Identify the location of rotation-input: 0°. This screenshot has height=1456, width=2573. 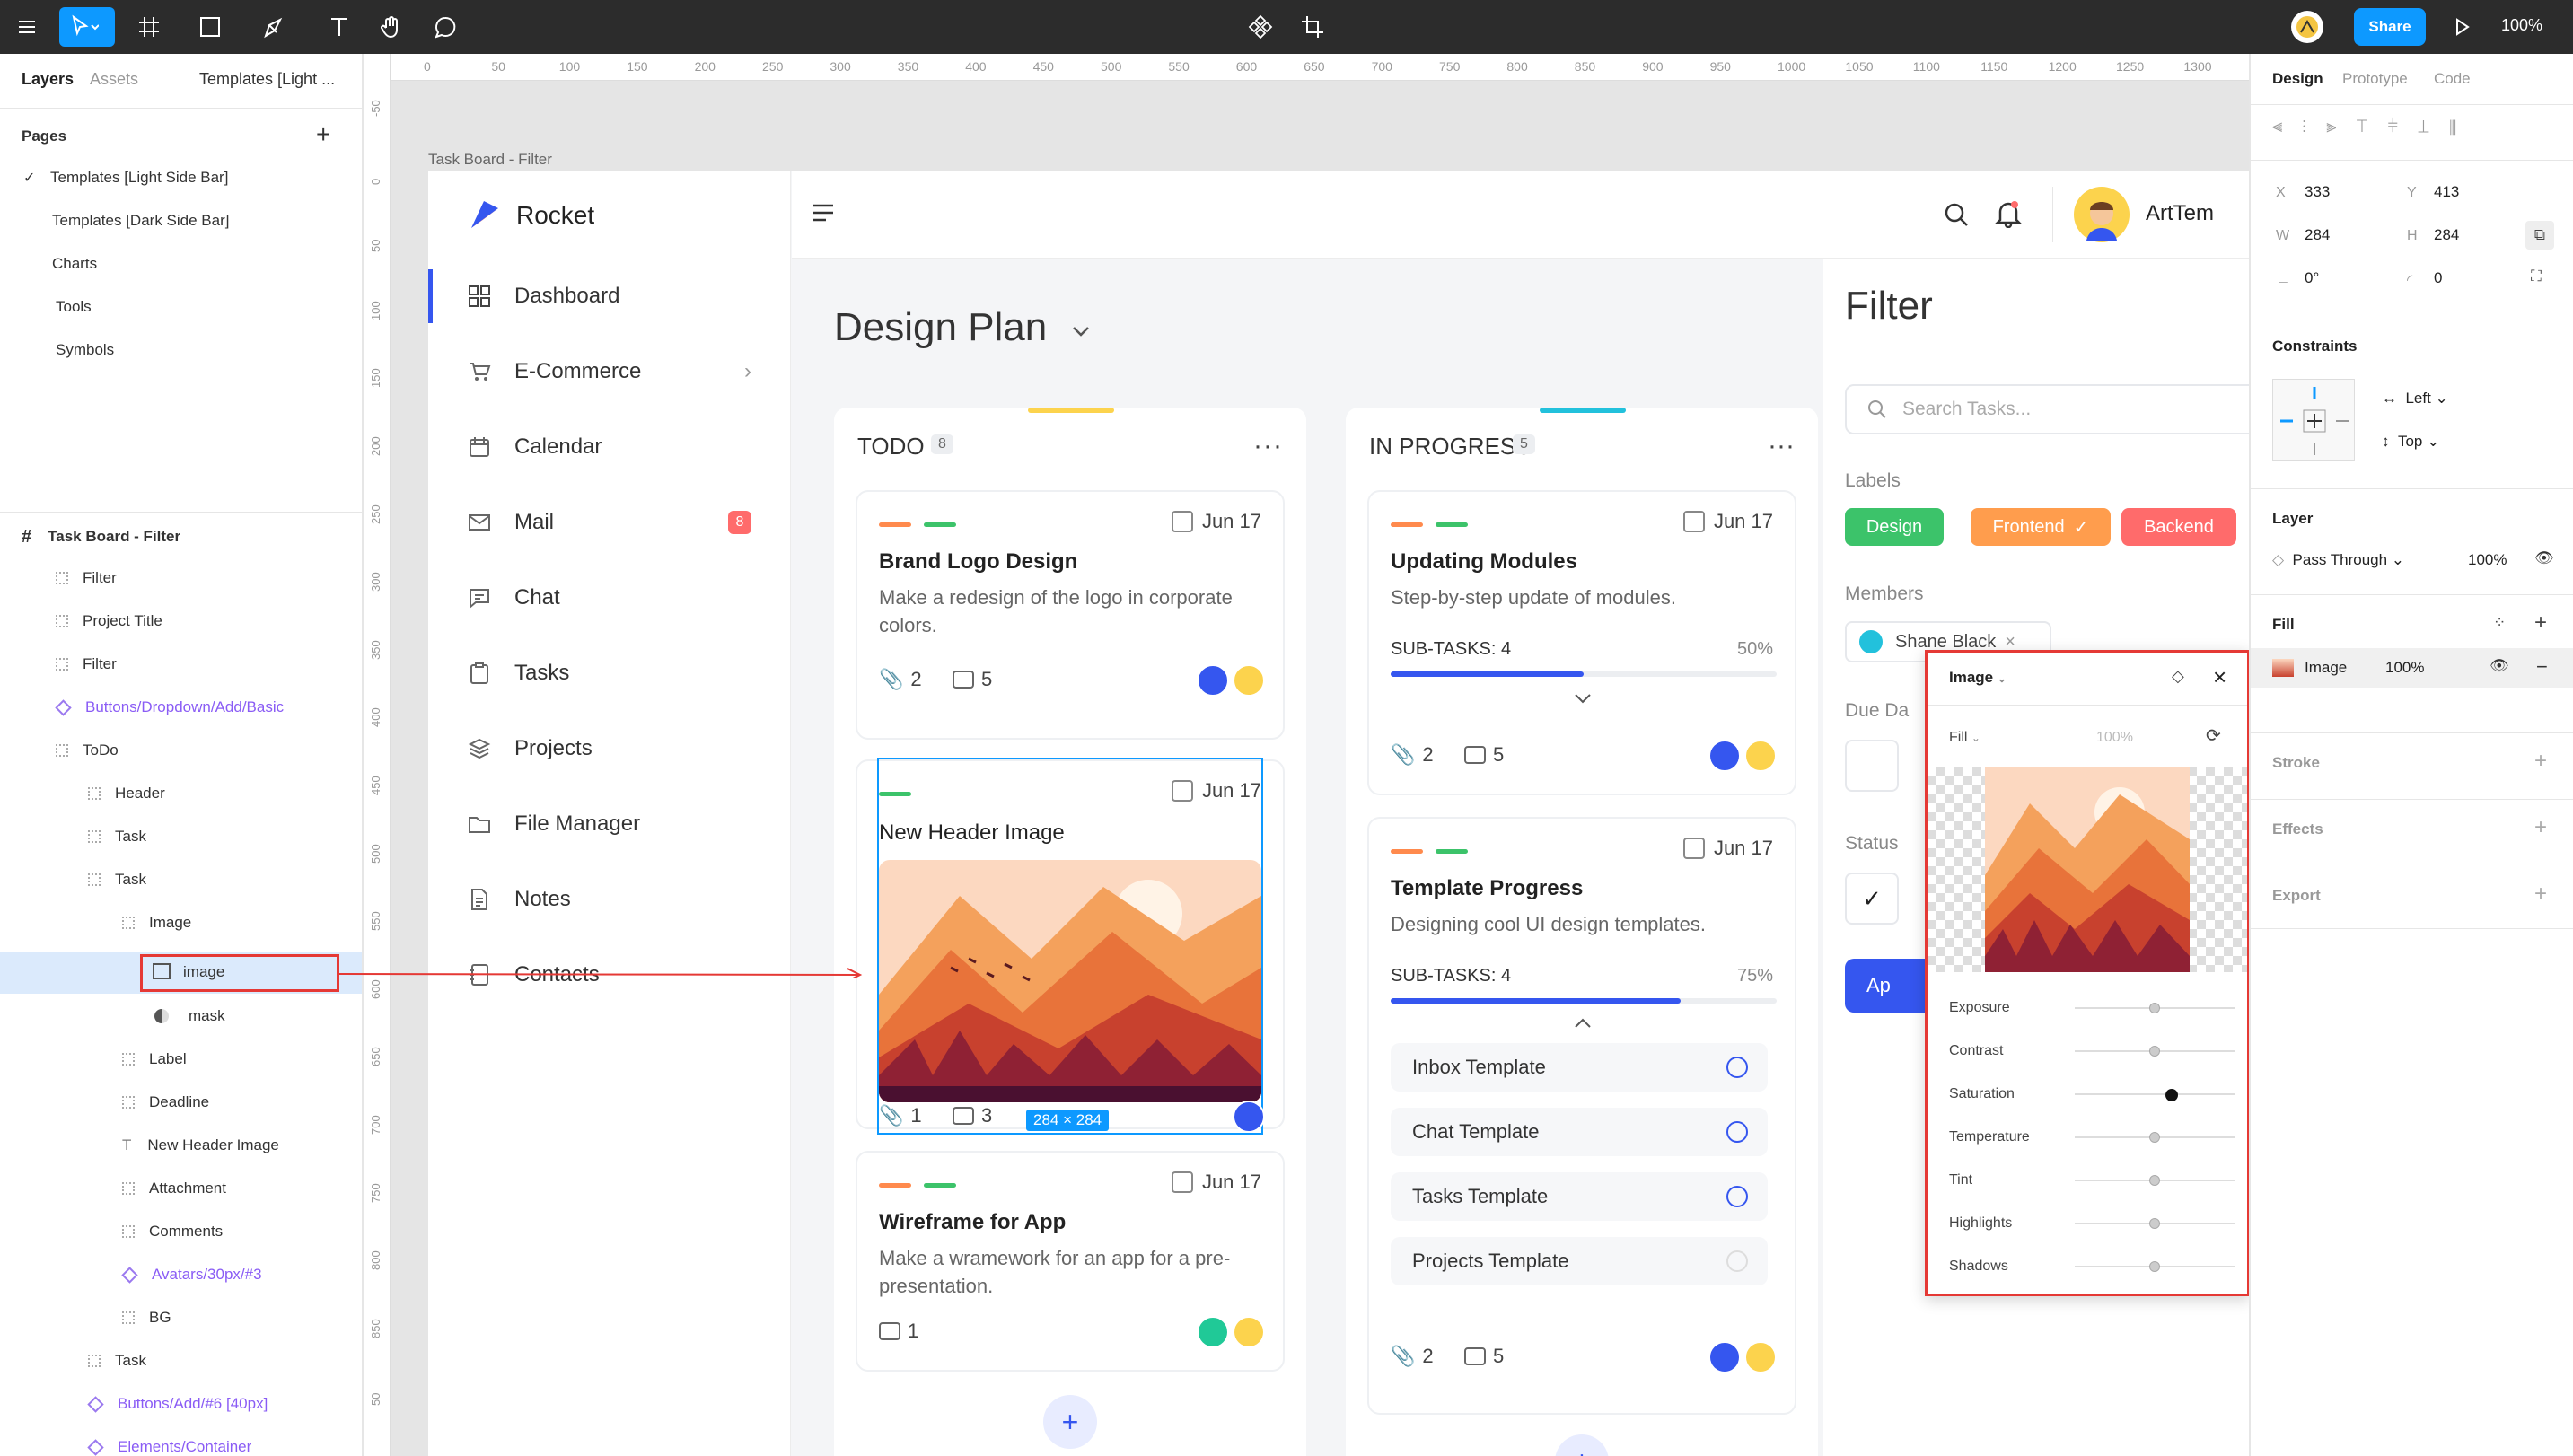
(2312, 278).